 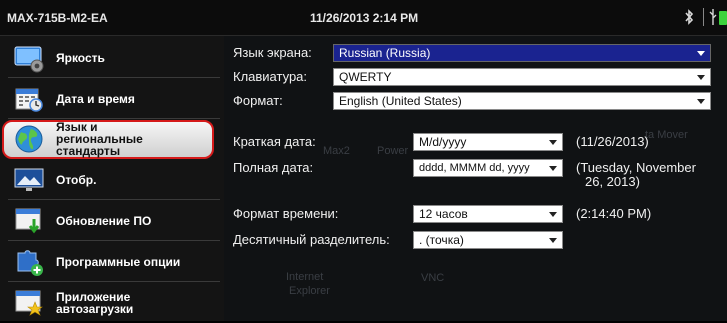 What do you see at coordinates (29, 303) in the screenshot?
I see `startup-app-icon` at bounding box center [29, 303].